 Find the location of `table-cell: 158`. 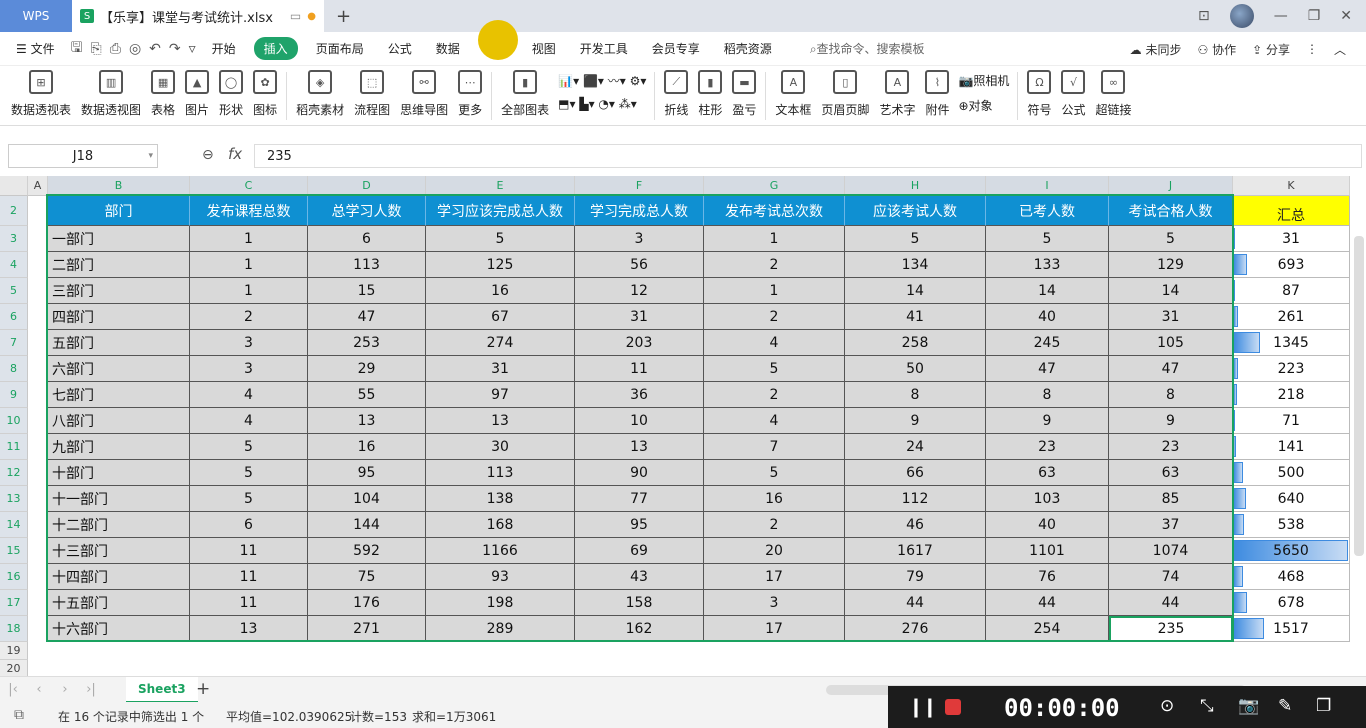

table-cell: 158 is located at coordinates (639, 603).